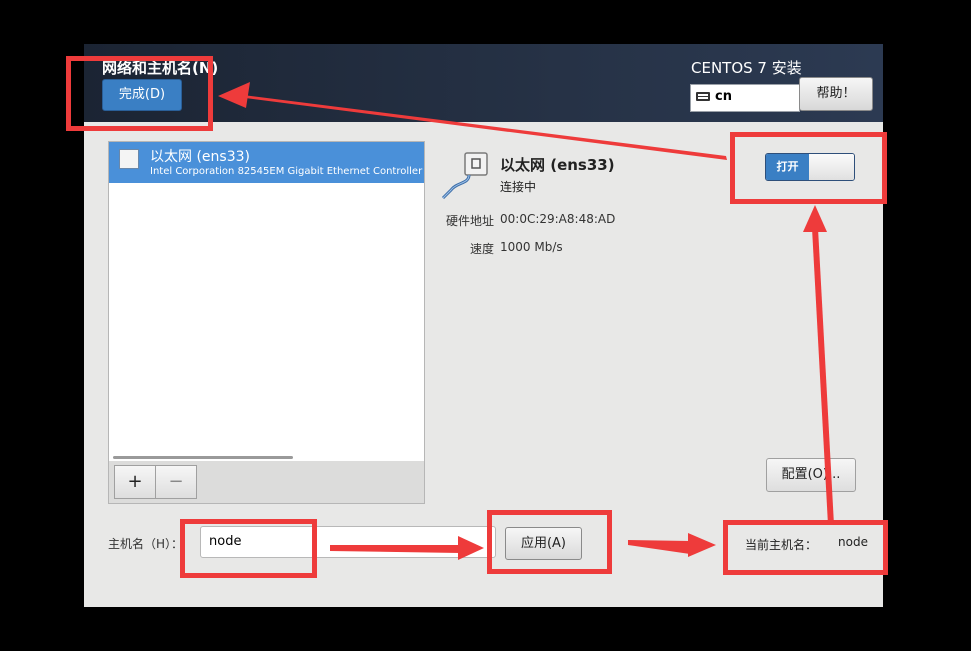 This screenshot has height=651, width=971. What do you see at coordinates (474, 122) in the screenshot?
I see `arrow-toggle-to-done` at bounding box center [474, 122].